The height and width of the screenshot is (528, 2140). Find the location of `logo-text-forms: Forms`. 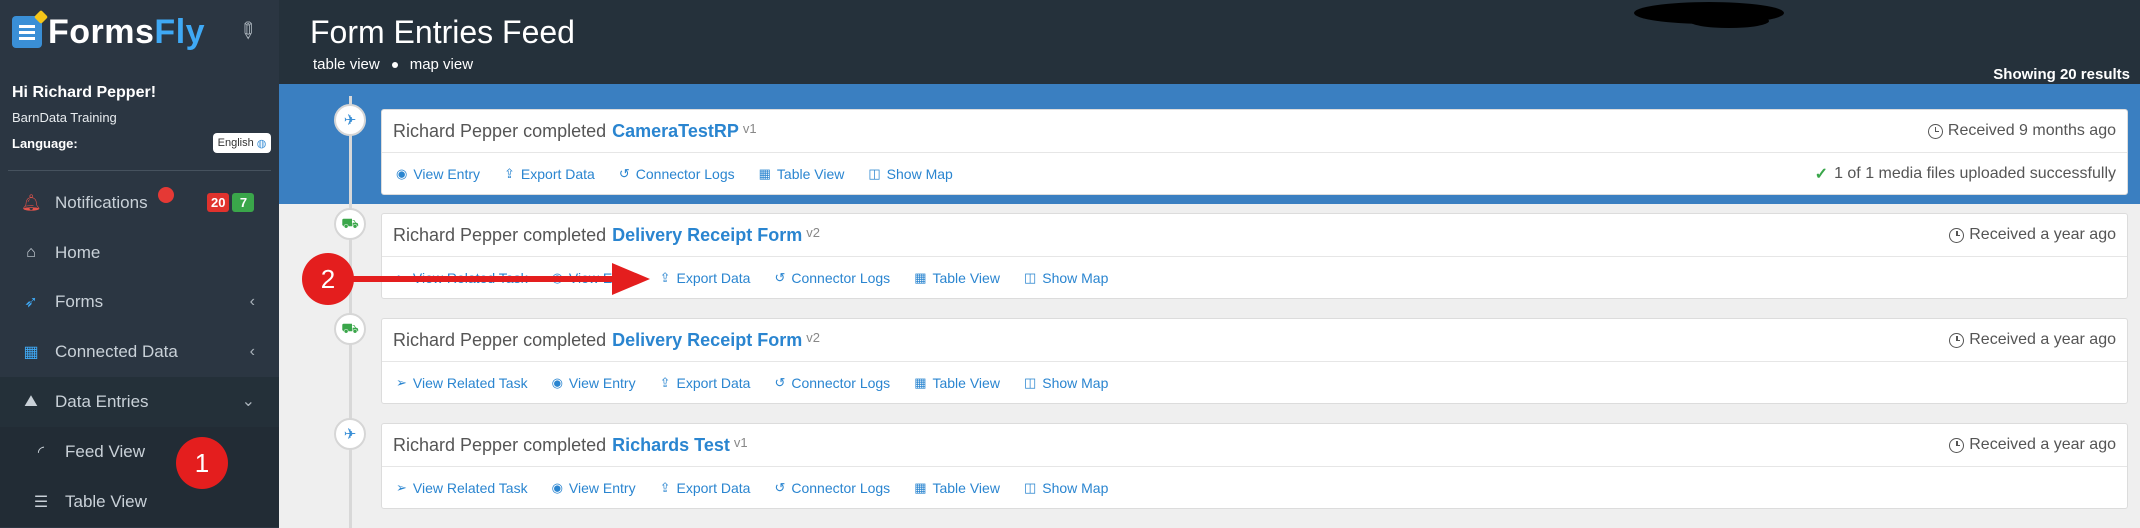

logo-text-forms: Forms is located at coordinates (101, 31).